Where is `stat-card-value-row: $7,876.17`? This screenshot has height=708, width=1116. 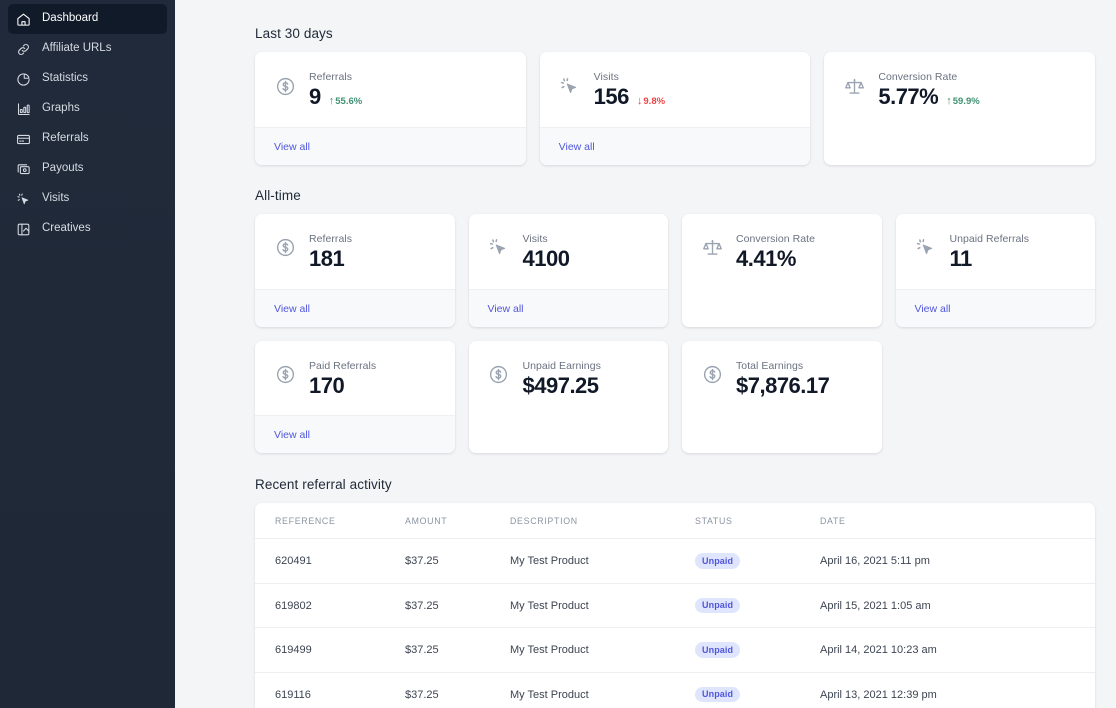
stat-card-value-row: $7,876.17 is located at coordinates (783, 385).